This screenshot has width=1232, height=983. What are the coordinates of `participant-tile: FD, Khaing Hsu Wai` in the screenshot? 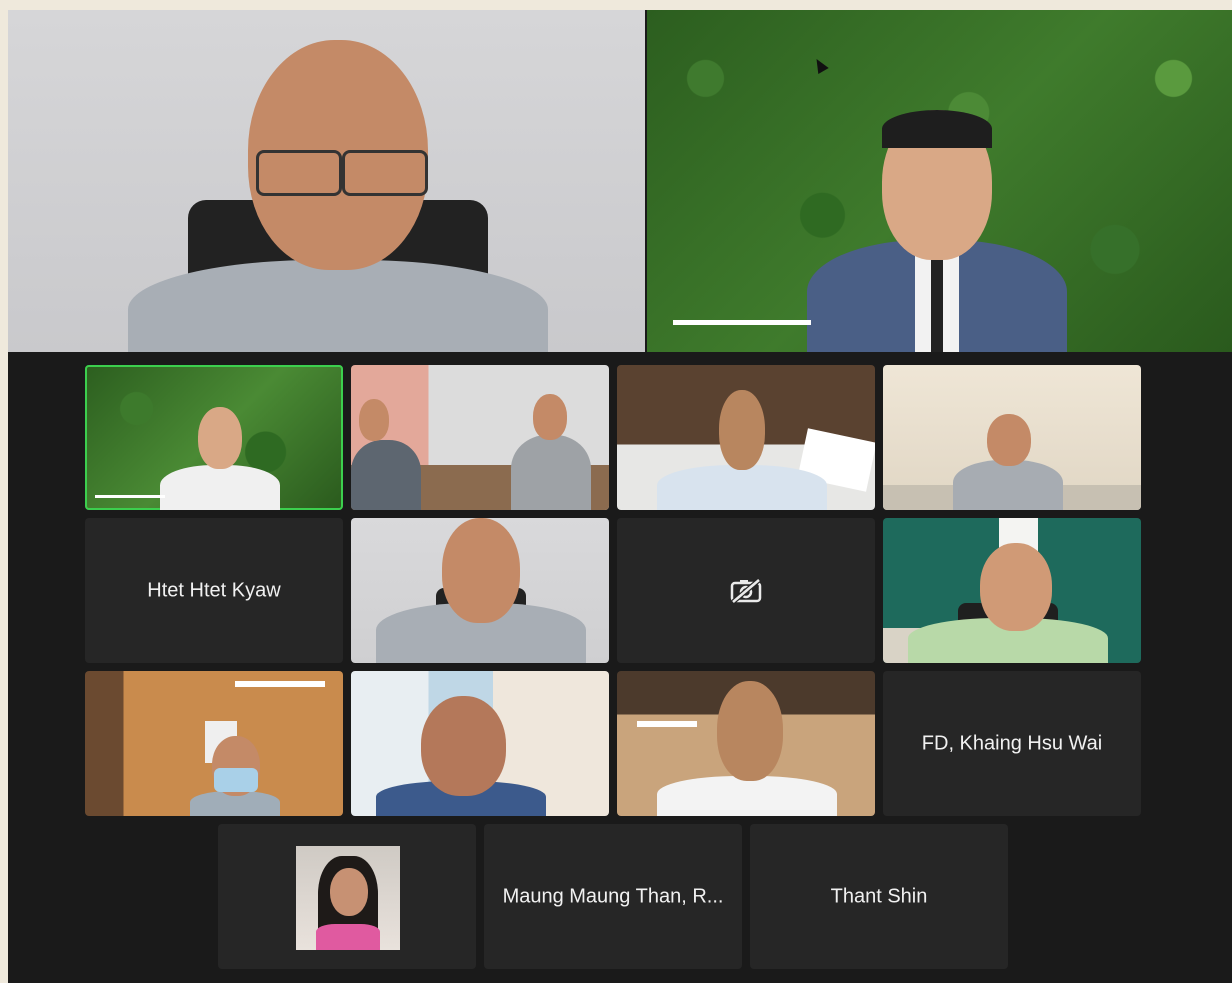 It's located at (1012, 743).